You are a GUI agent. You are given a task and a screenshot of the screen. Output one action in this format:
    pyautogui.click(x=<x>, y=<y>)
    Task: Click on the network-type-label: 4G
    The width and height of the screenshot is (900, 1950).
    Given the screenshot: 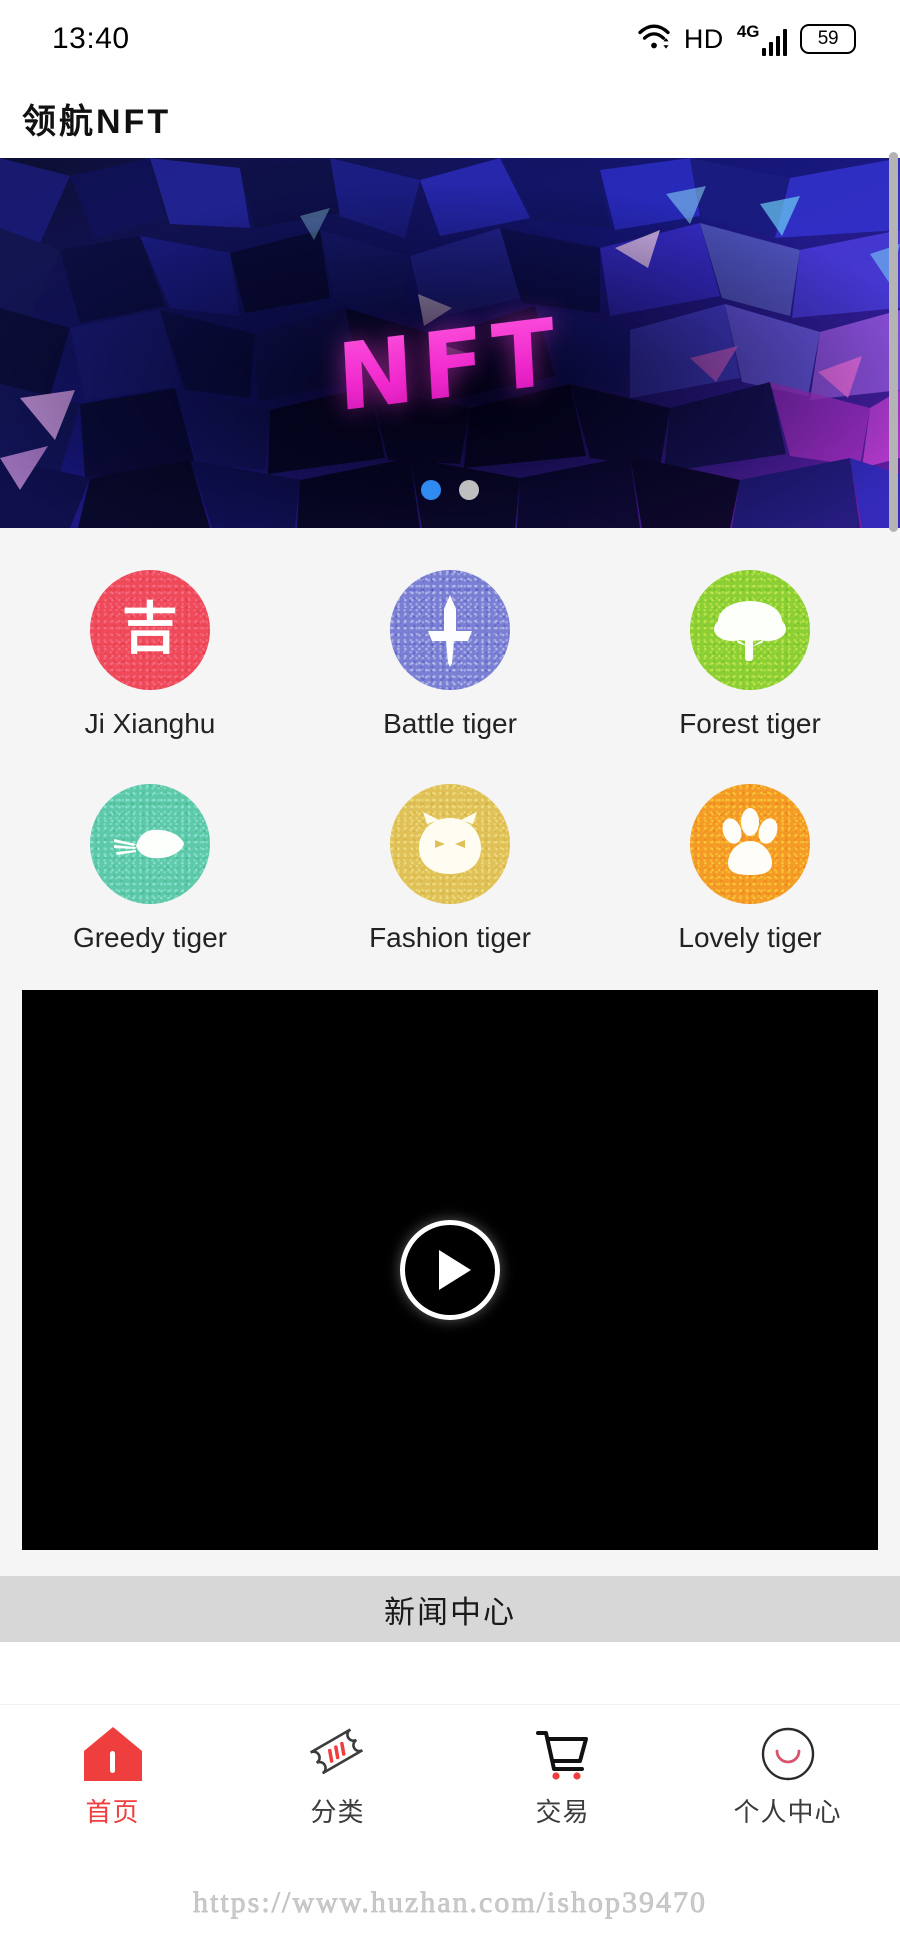 What is the action you would take?
    pyautogui.click(x=748, y=31)
    